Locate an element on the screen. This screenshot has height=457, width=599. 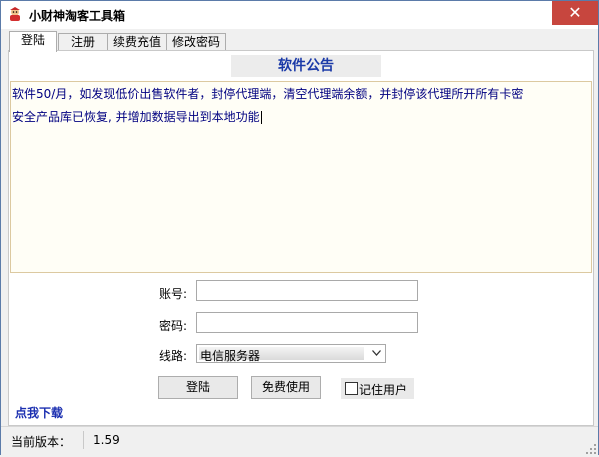
notice-line-2: 安全产品库已恢复, 并增加数据导出到本地功能 is located at coordinates (137, 116).